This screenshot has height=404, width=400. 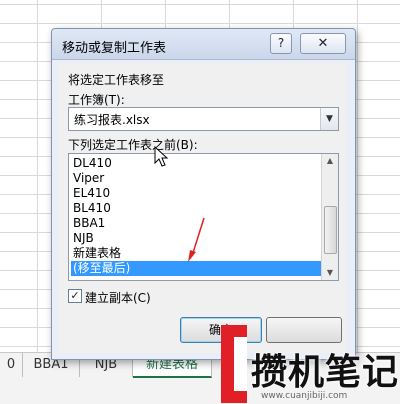 I want to click on list-item: DL410, so click(x=196, y=163).